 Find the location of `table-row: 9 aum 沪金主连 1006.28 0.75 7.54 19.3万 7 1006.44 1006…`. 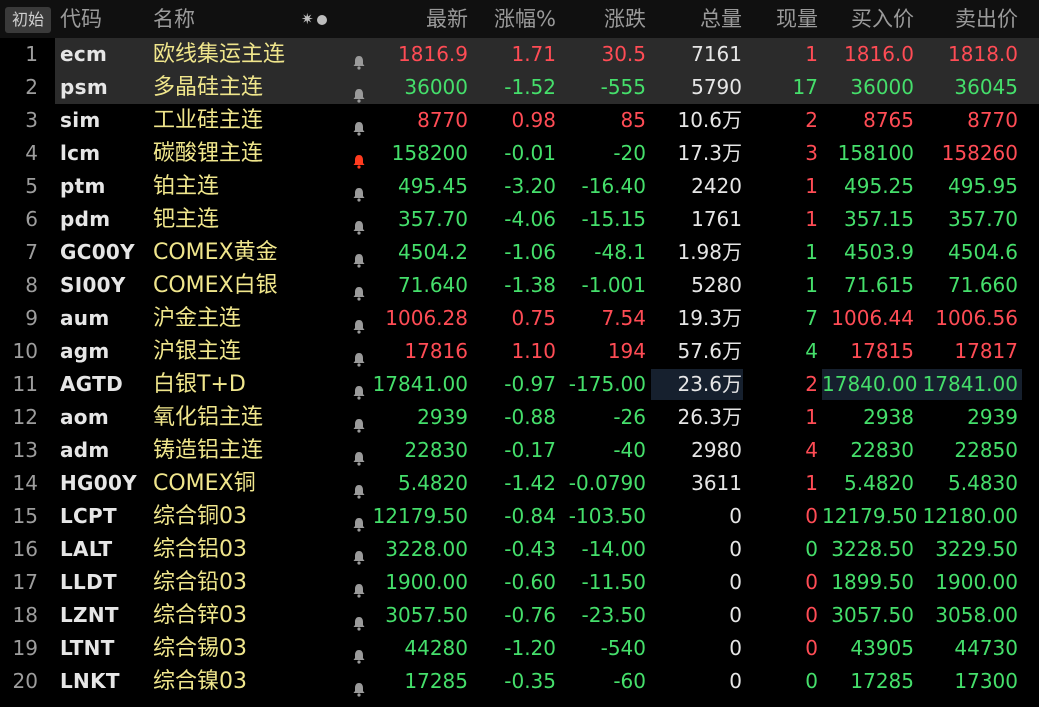

table-row: 9 aum 沪金主连 1006.28 0.75 7.54 19.3万 7 1006.44 1006… is located at coordinates (519, 318).